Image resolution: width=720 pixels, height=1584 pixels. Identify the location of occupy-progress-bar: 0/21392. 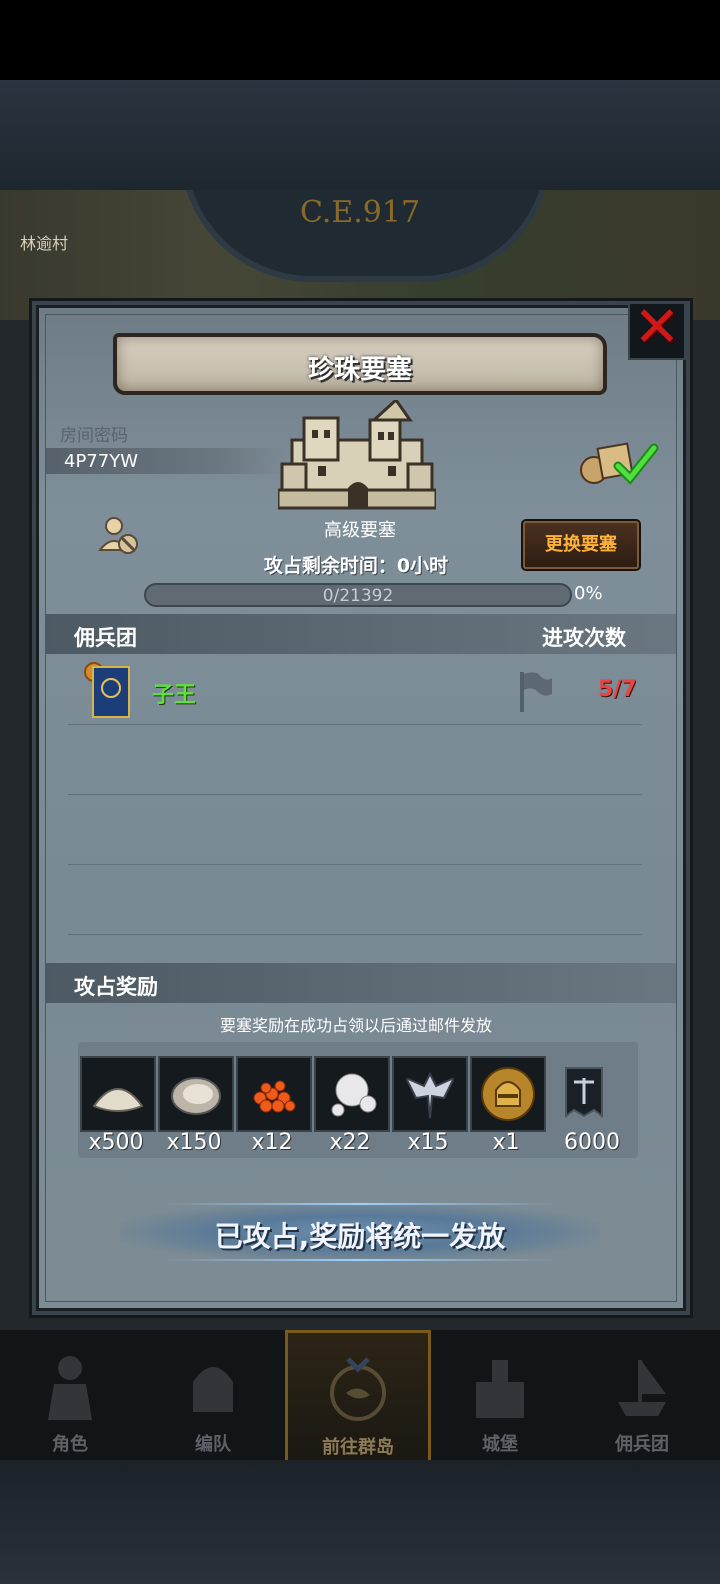
(358, 595).